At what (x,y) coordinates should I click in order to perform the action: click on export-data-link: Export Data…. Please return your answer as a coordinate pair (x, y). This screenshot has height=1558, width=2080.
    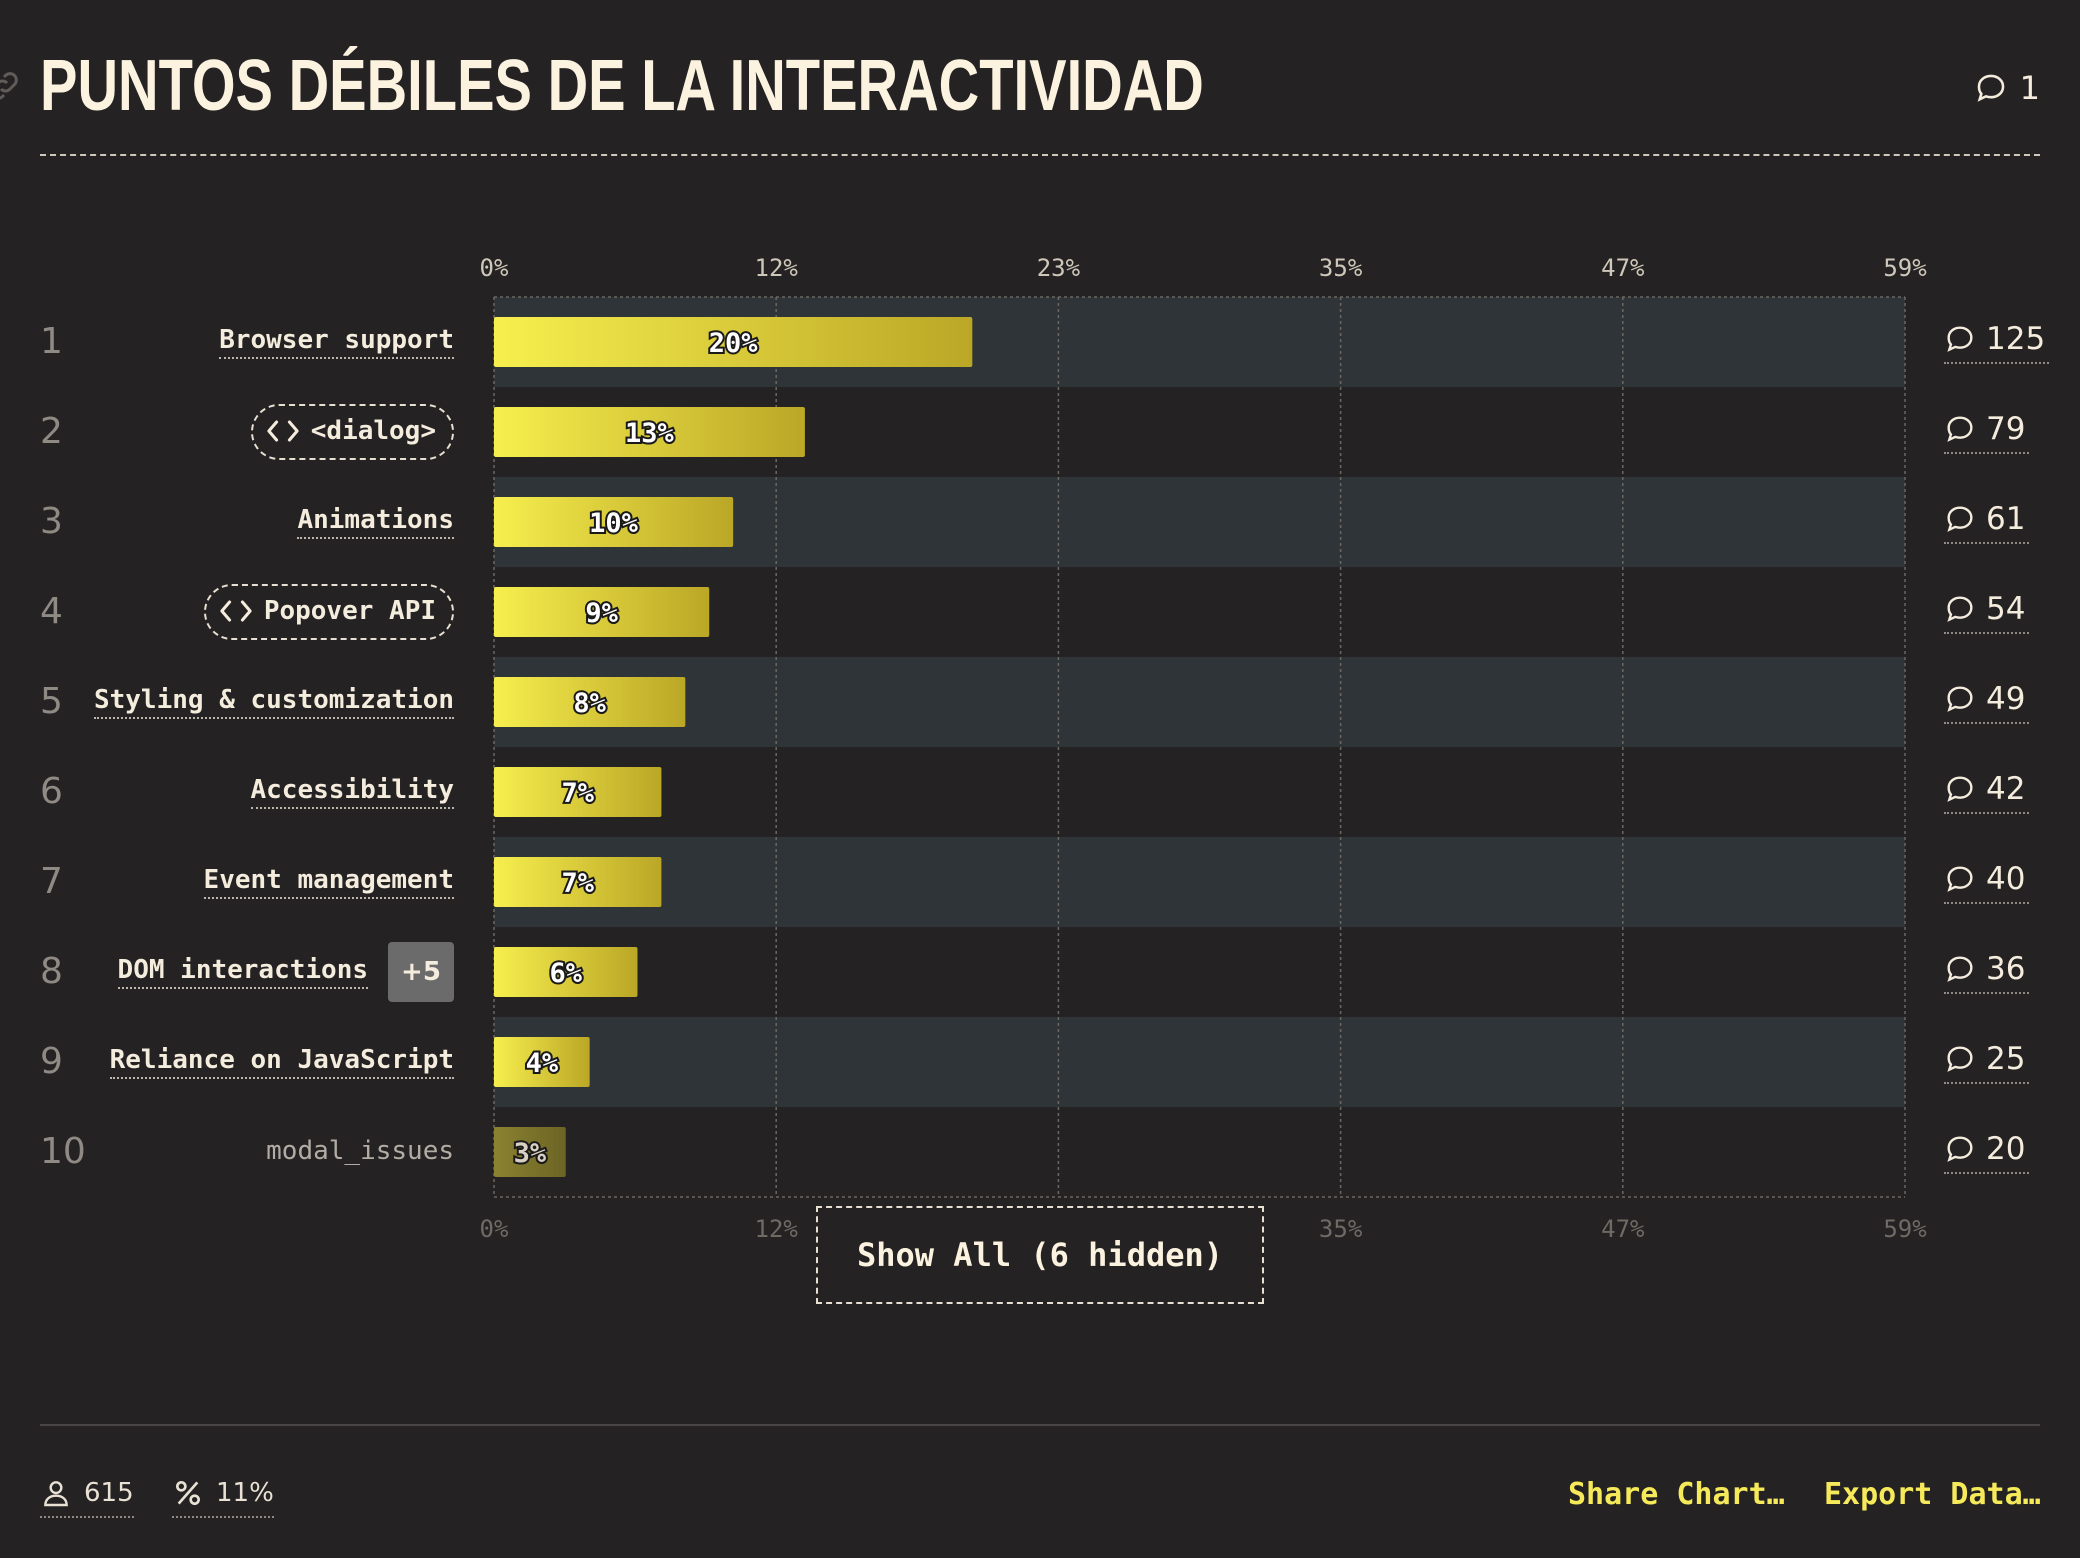
    Looking at the image, I should click on (1932, 1494).